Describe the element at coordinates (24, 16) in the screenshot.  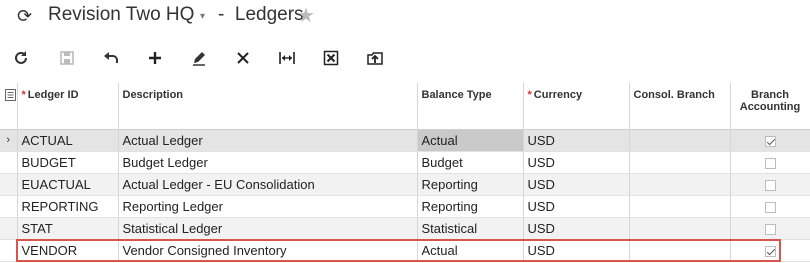
I see `page-refresh-icon: ⟳` at that location.